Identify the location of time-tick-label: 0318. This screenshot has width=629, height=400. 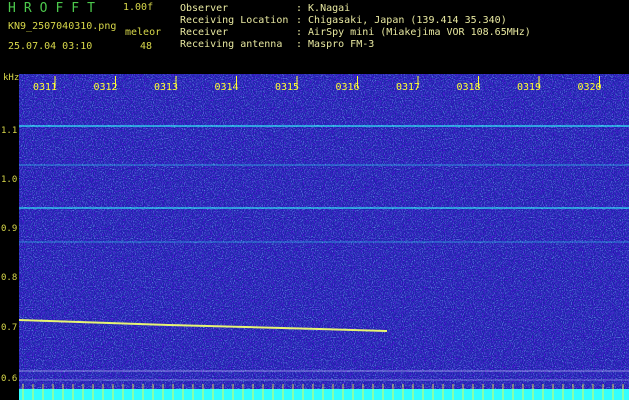
(469, 87).